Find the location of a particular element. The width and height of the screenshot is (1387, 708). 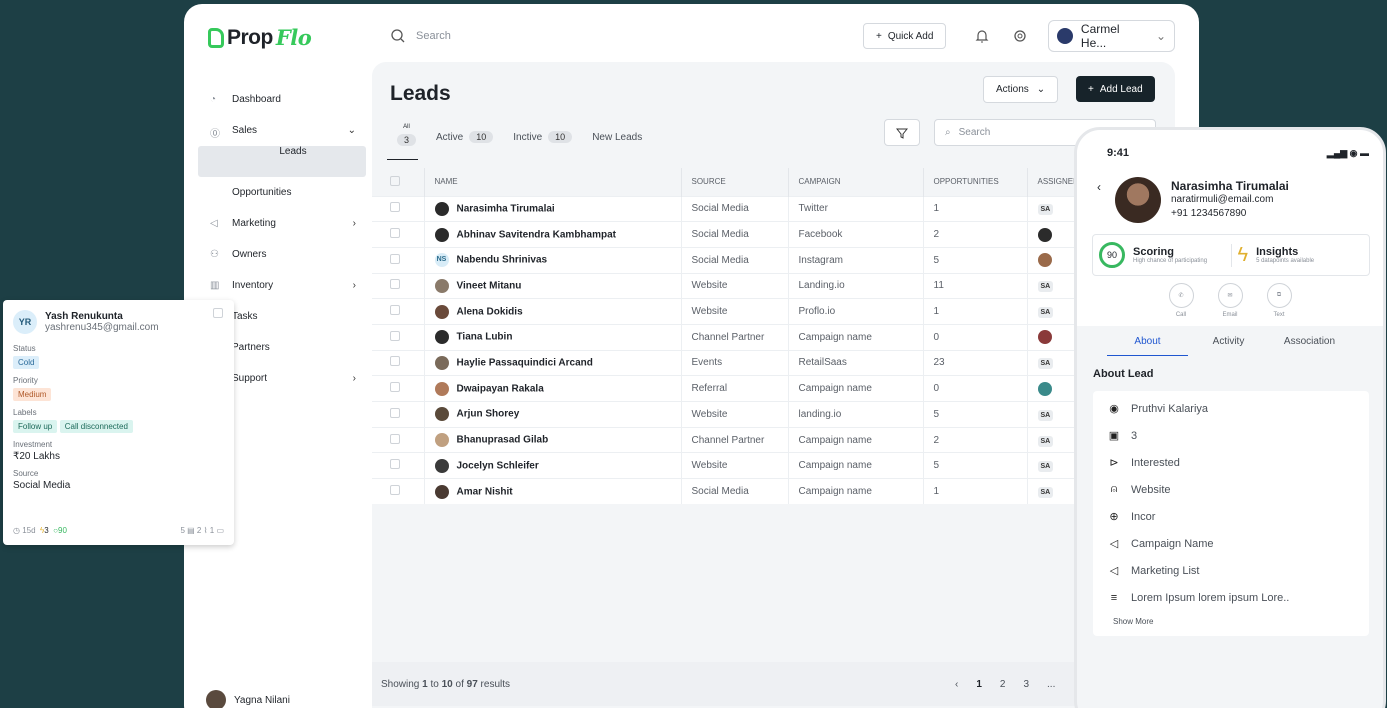

call-button: ✆ Call is located at coordinates (1181, 300).